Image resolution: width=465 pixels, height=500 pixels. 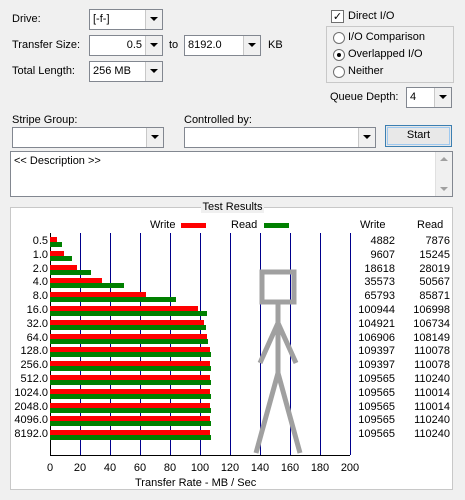 What do you see at coordinates (34, 379) in the screenshot?
I see `y-tick-label: 512.0` at bounding box center [34, 379].